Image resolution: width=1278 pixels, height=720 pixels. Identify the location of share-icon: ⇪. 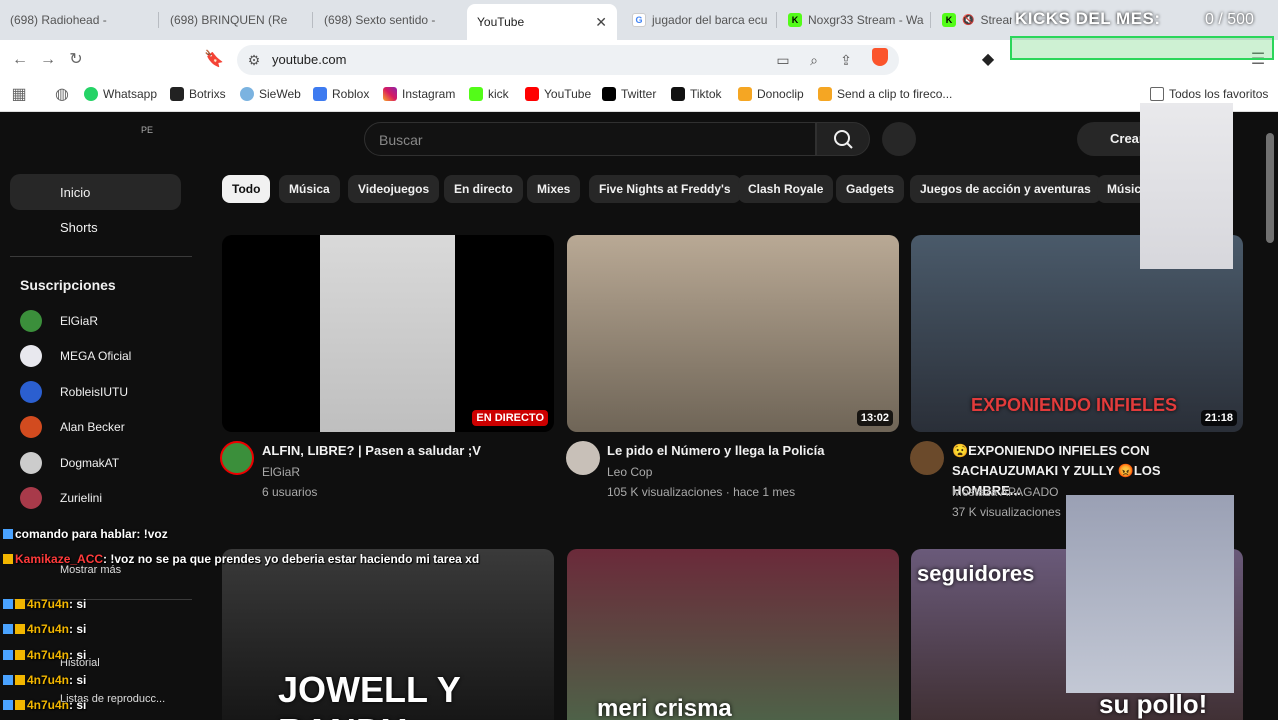
(846, 60).